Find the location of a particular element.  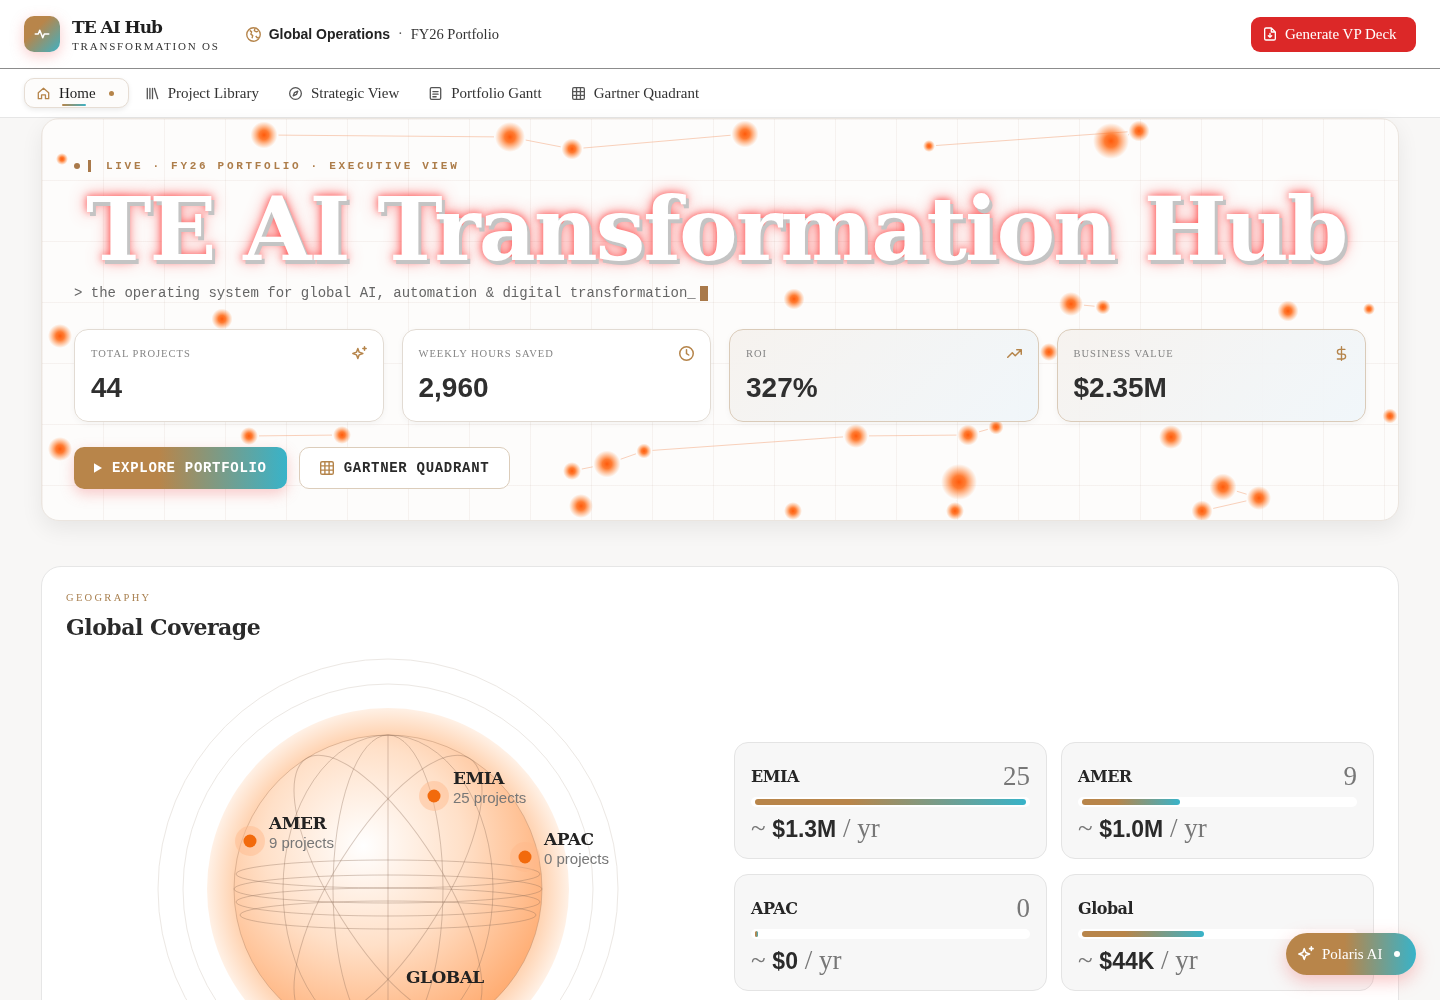

region-label: EMIA is located at coordinates (479, 778).